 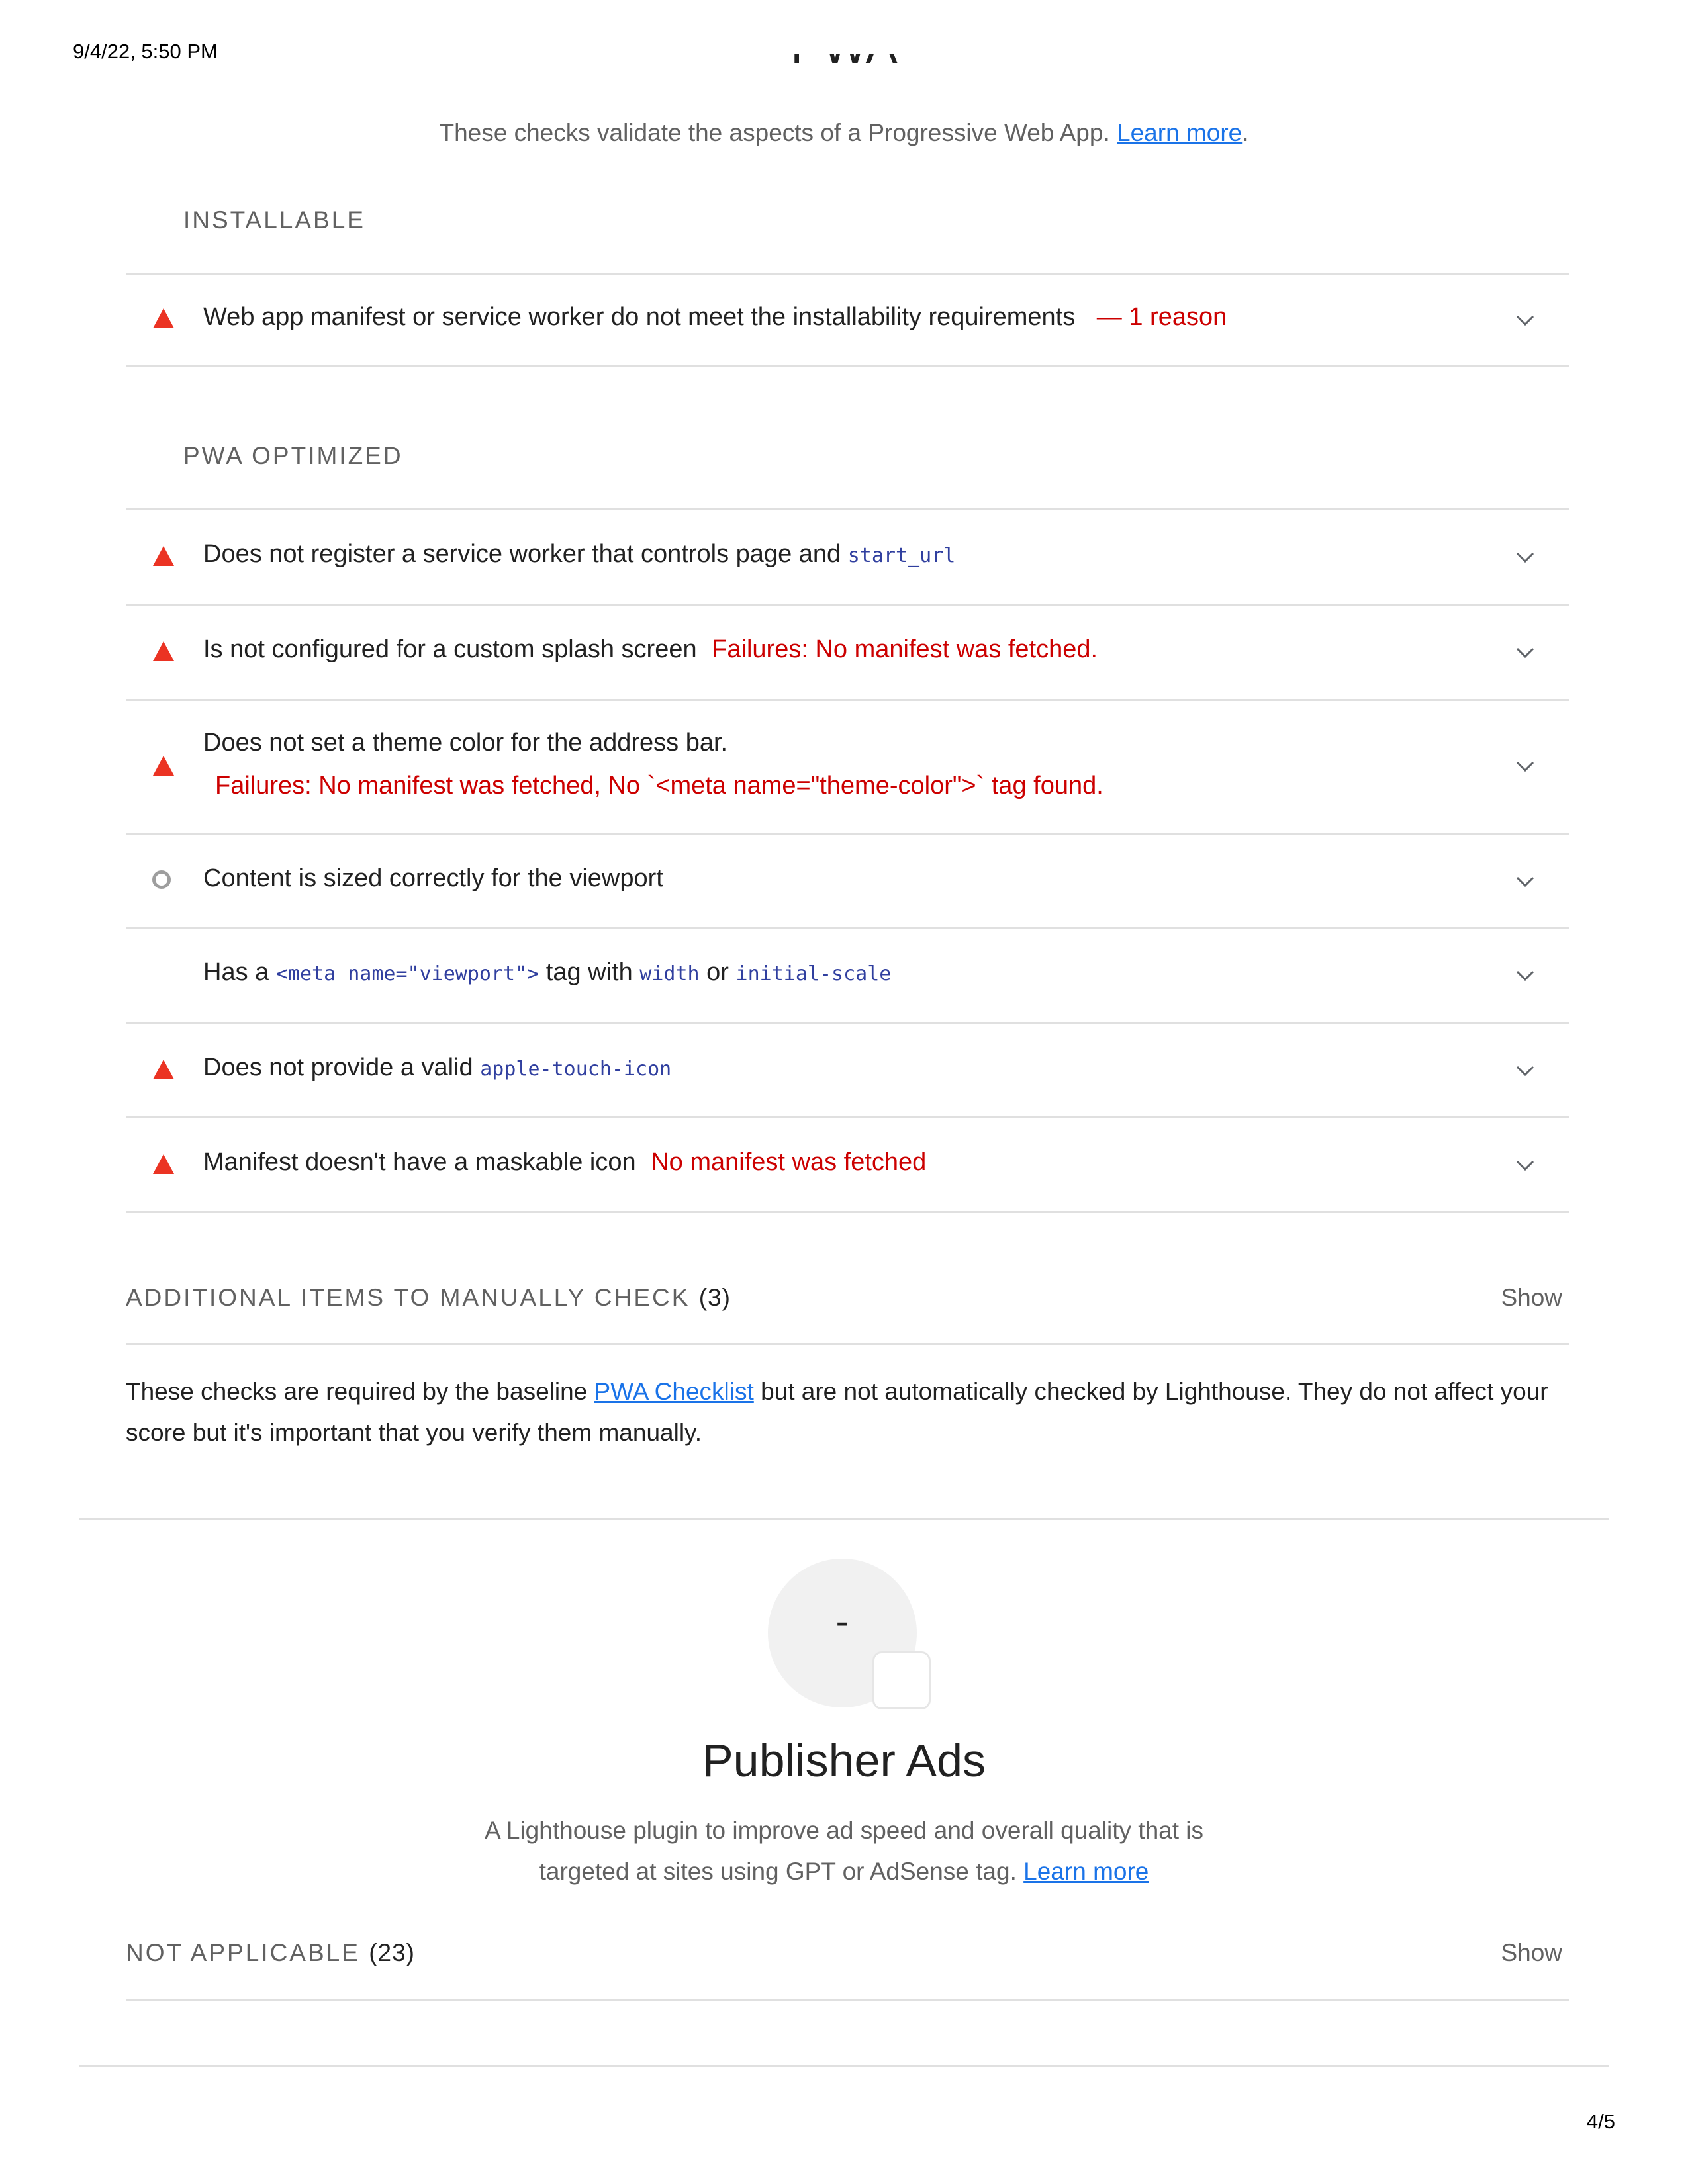 I want to click on show-not-applicable-button: Show, so click(x=1531, y=1953).